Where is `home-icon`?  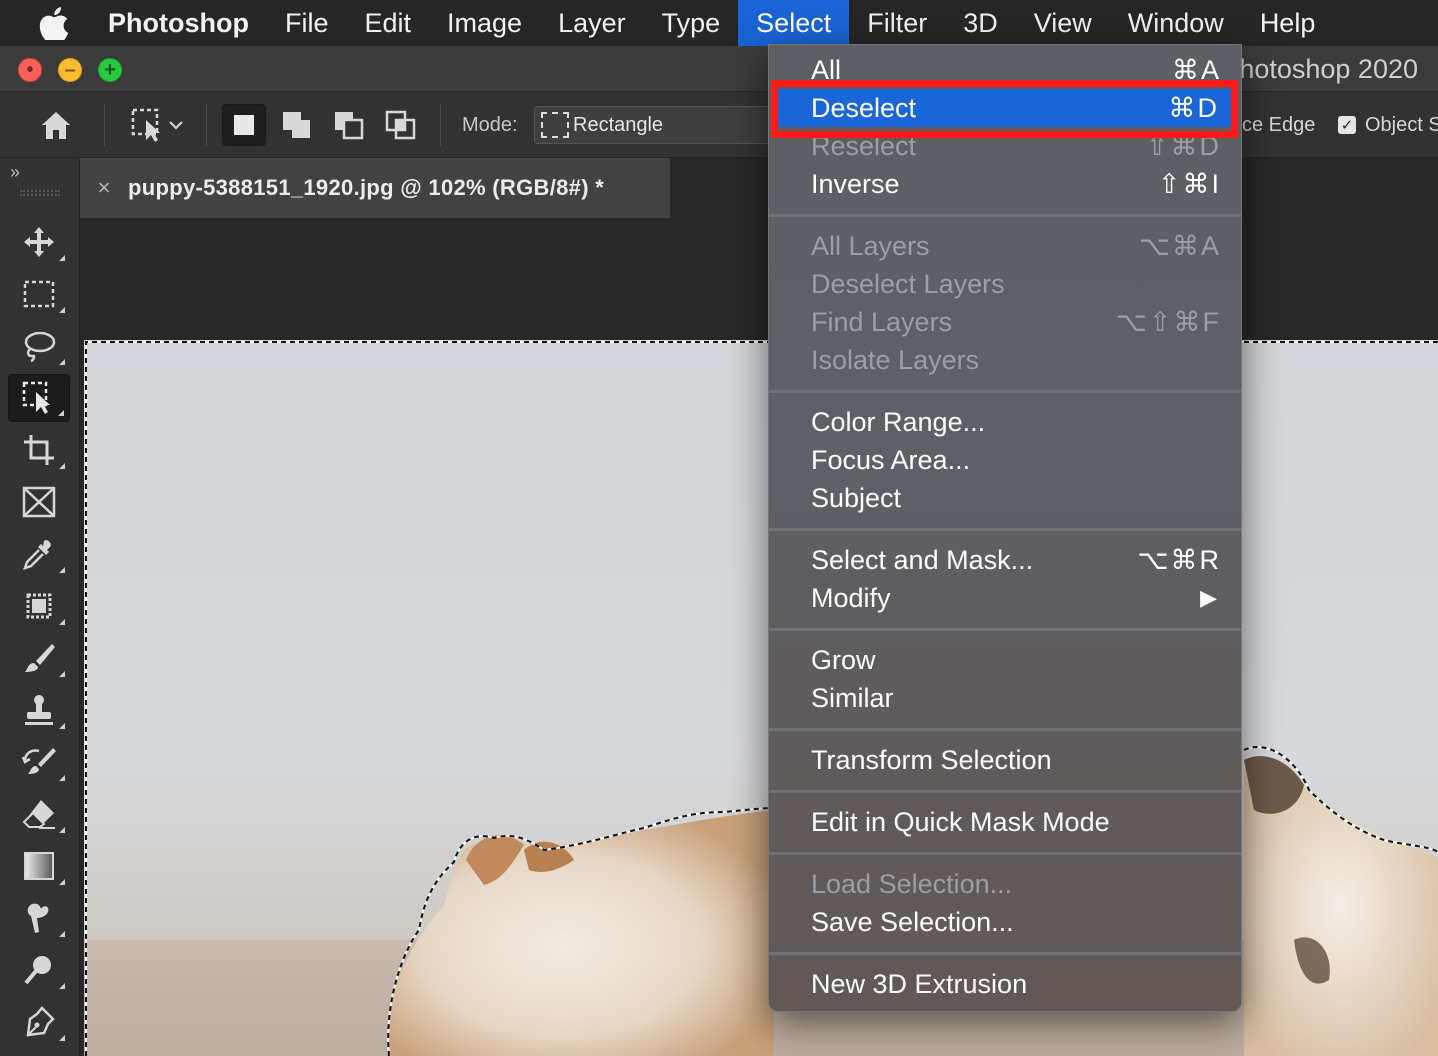 home-icon is located at coordinates (56, 125).